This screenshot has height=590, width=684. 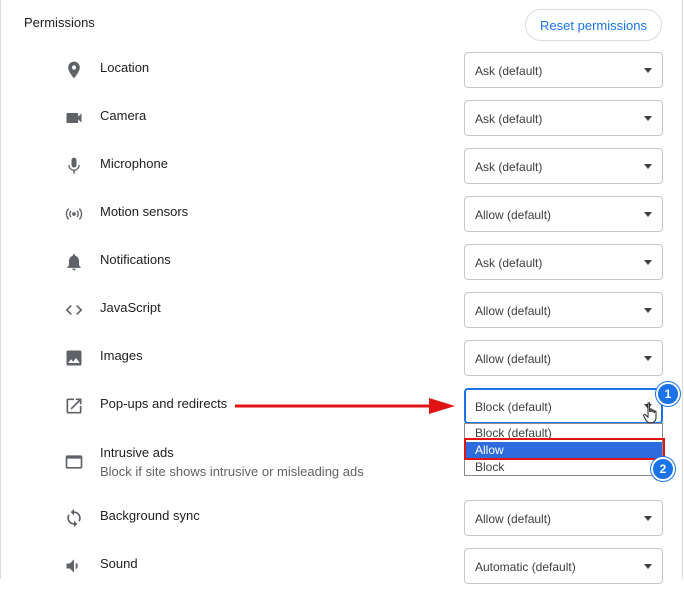 What do you see at coordinates (74, 118) in the screenshot?
I see `camera-icon` at bounding box center [74, 118].